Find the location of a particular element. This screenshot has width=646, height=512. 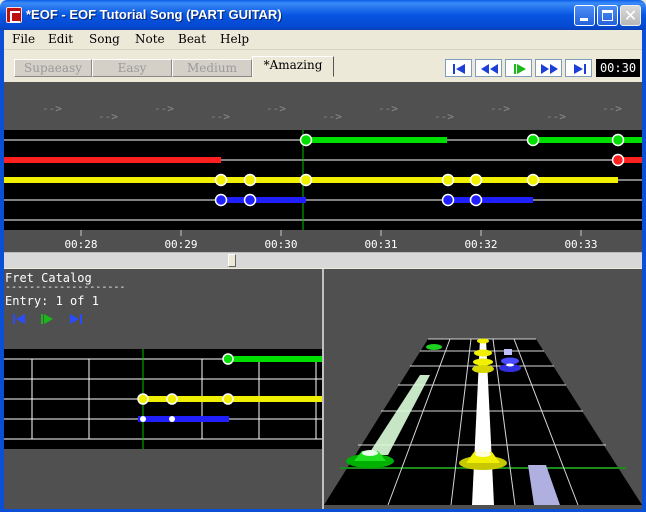

time-label: 00:32 is located at coordinates (480, 244).